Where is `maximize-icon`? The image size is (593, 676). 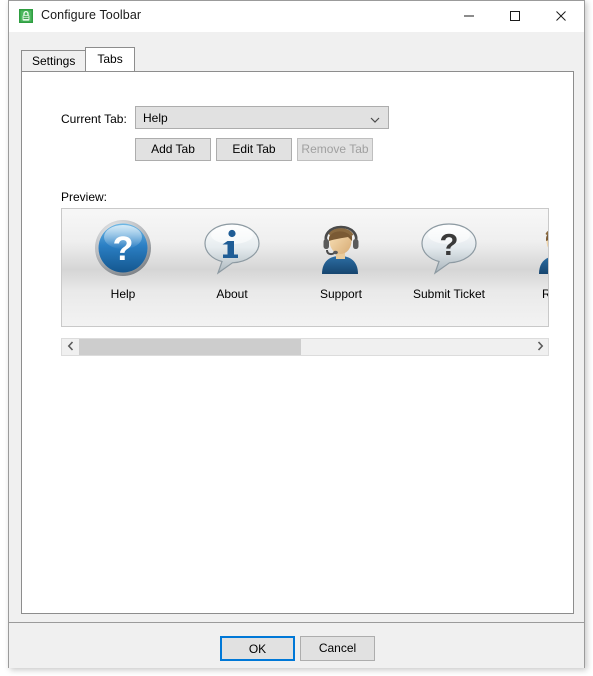
maximize-icon is located at coordinates (515, 16).